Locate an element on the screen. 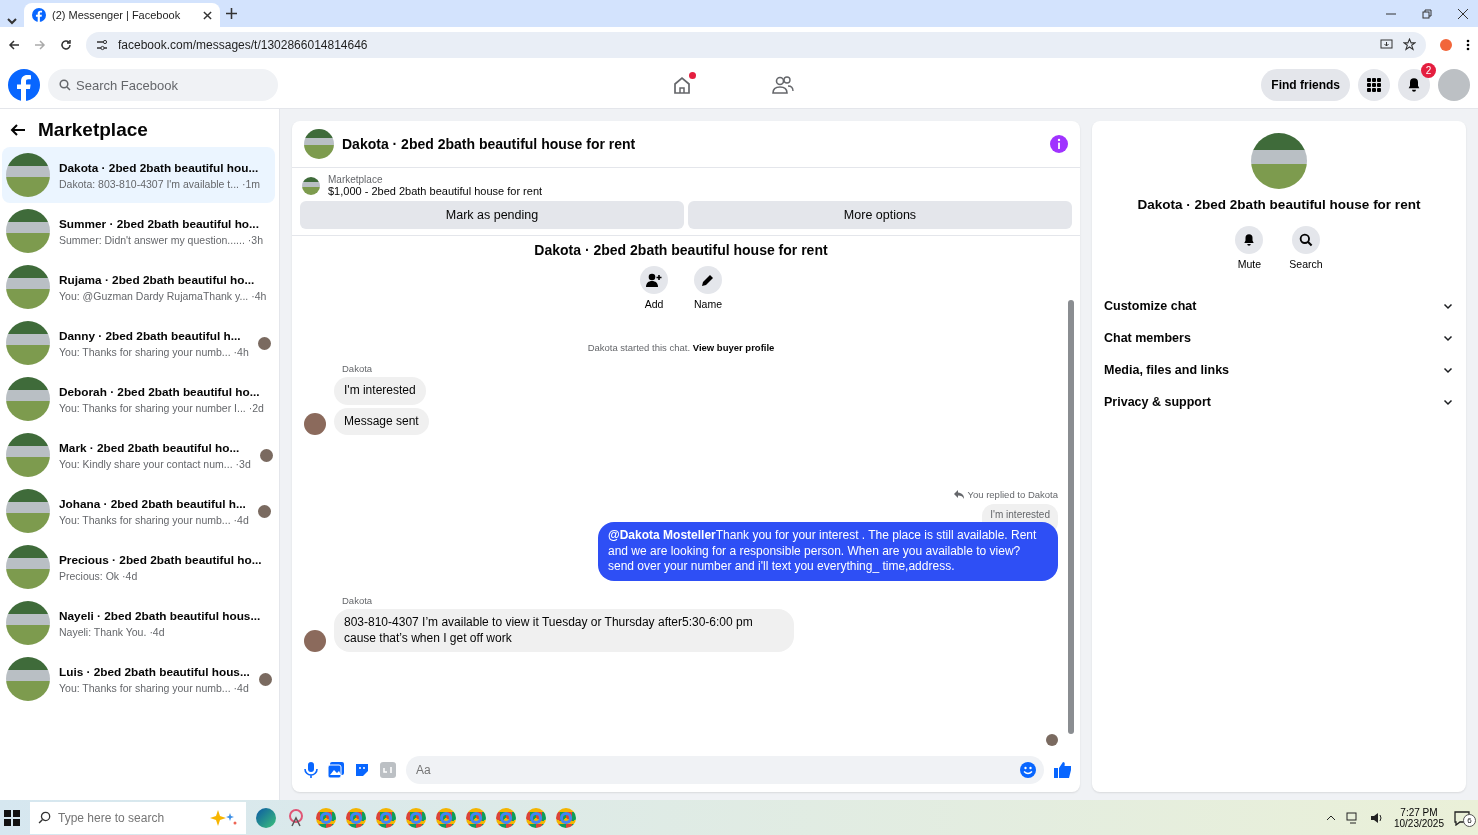 The height and width of the screenshot is (835, 1478). sticker-icon is located at coordinates (362, 770).